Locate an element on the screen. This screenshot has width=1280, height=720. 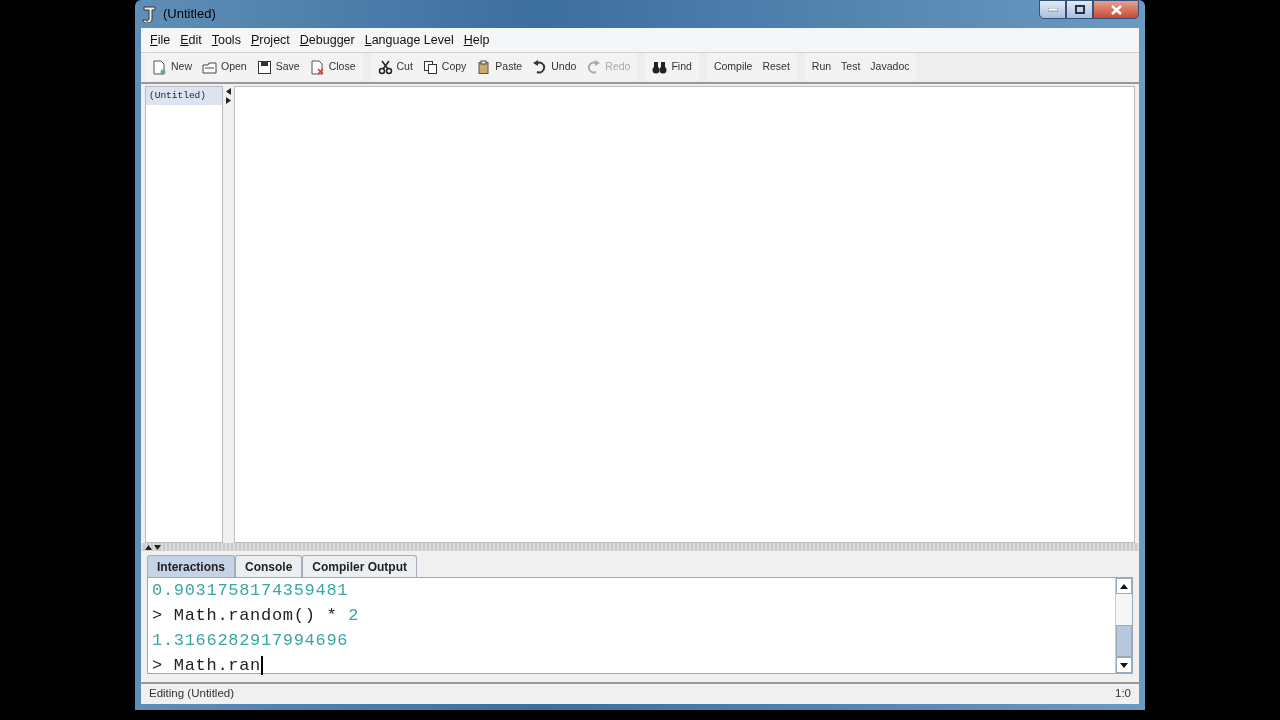
toolbar-button: Reset is located at coordinates (776, 67).